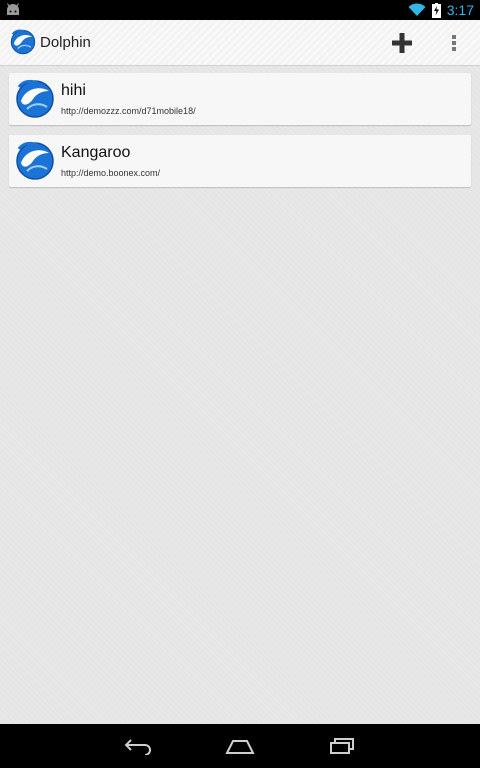 The width and height of the screenshot is (480, 768). I want to click on back-button, so click(138, 746).